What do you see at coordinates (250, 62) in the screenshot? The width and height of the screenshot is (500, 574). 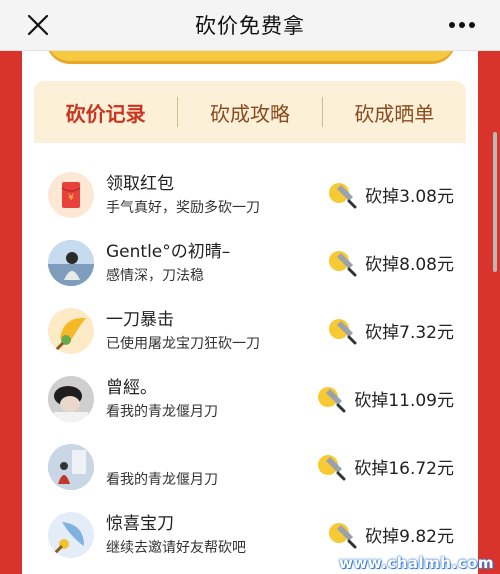 I see `top-strip` at bounding box center [250, 62].